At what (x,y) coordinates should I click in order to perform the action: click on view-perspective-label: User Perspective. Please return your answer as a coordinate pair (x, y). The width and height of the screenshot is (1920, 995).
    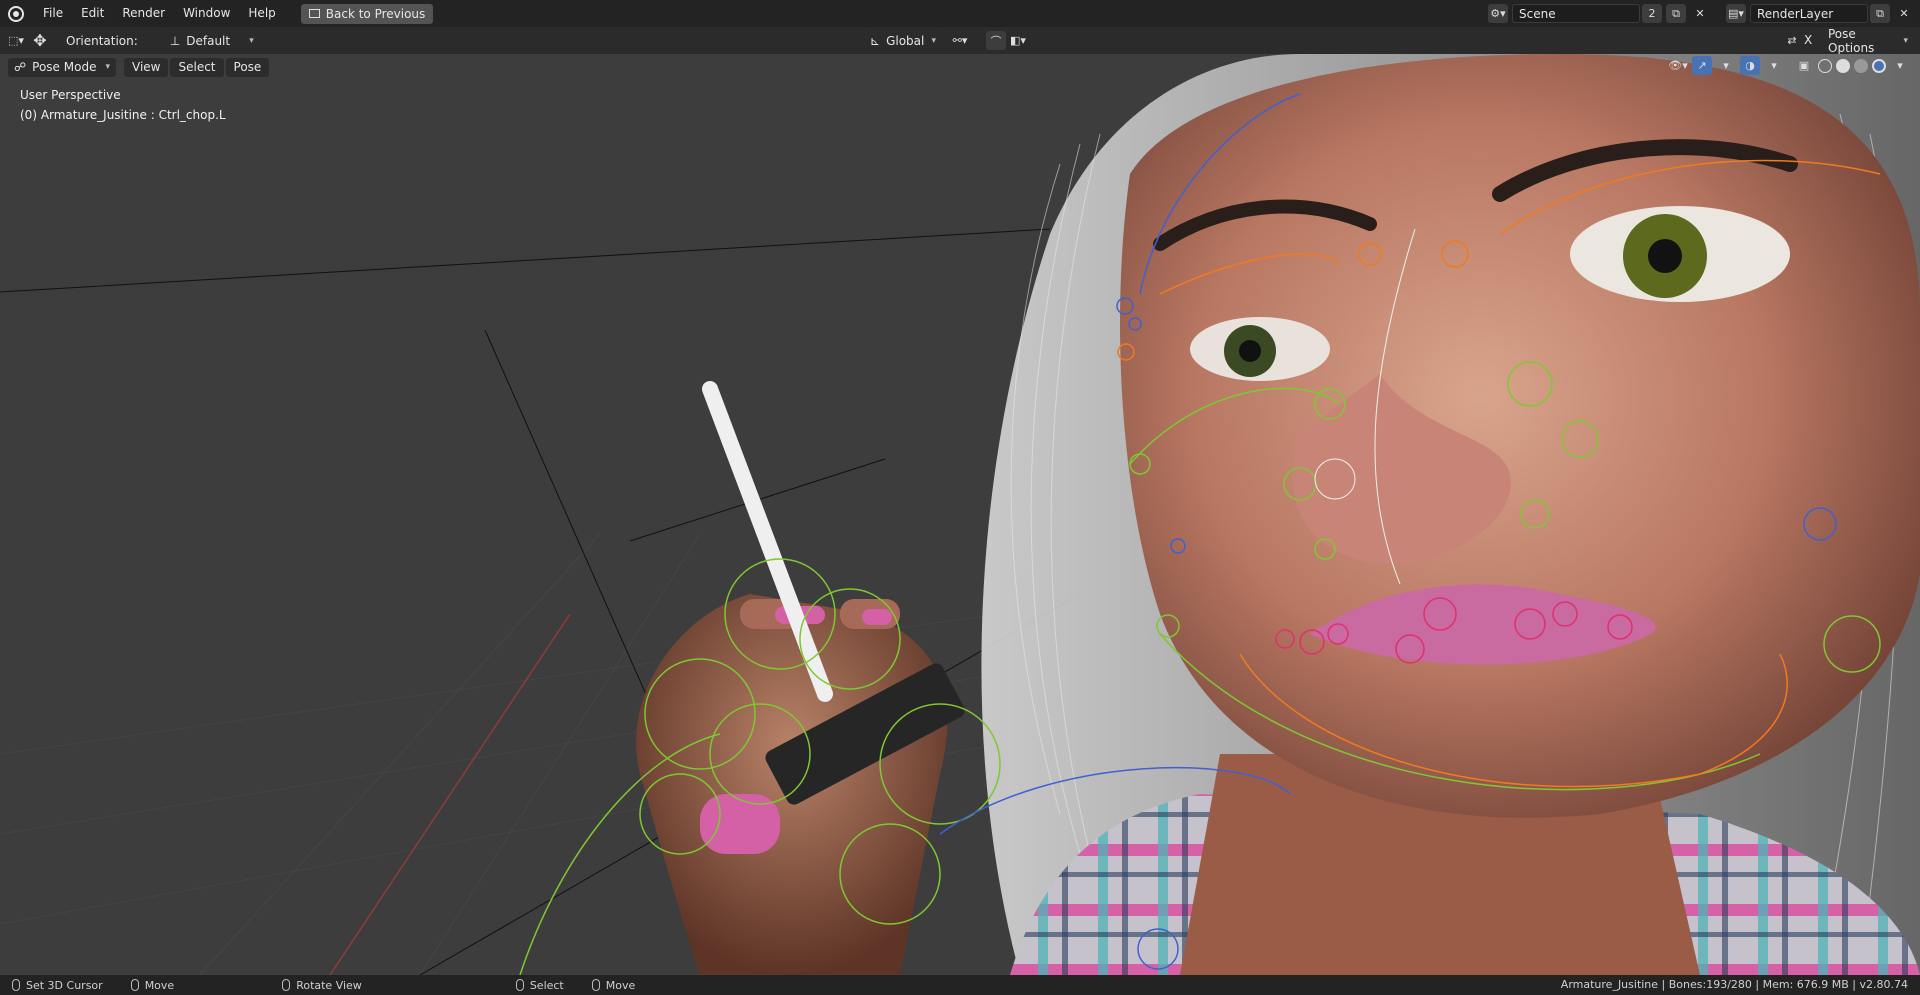
    Looking at the image, I should click on (70, 95).